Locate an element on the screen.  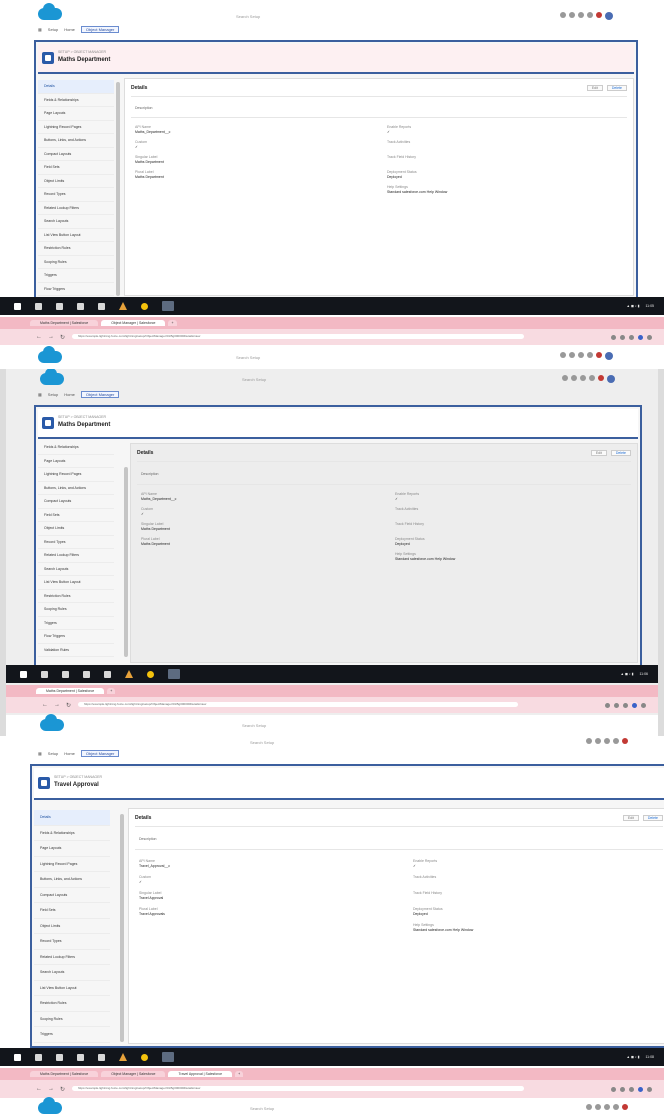
sidebar-item: Compact Layouts is located at coordinates (76, 502).